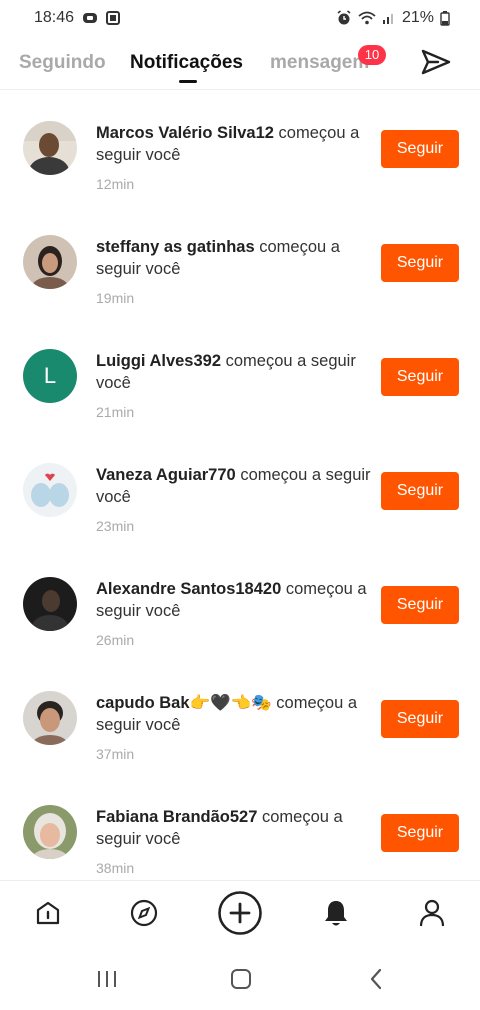  I want to click on recent-apps-icon, so click(107, 981).